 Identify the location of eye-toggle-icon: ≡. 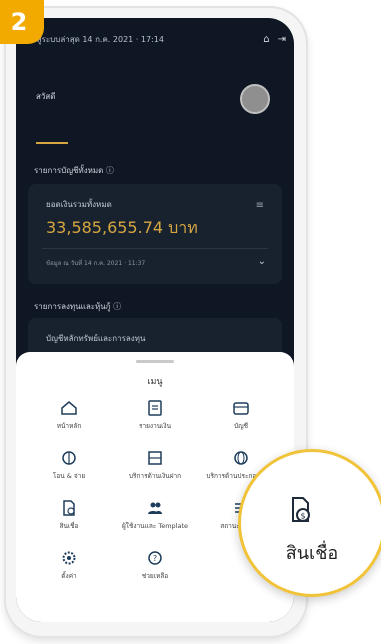
(260, 205).